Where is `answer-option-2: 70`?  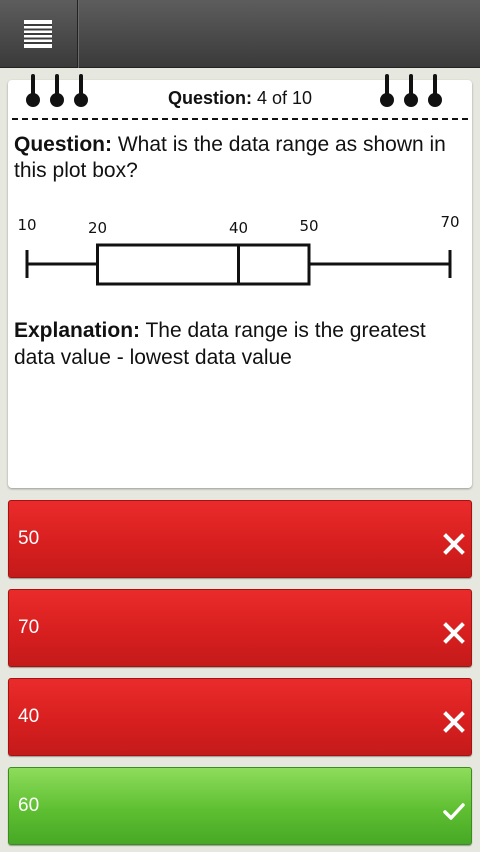
answer-option-2: 70 is located at coordinates (240, 628).